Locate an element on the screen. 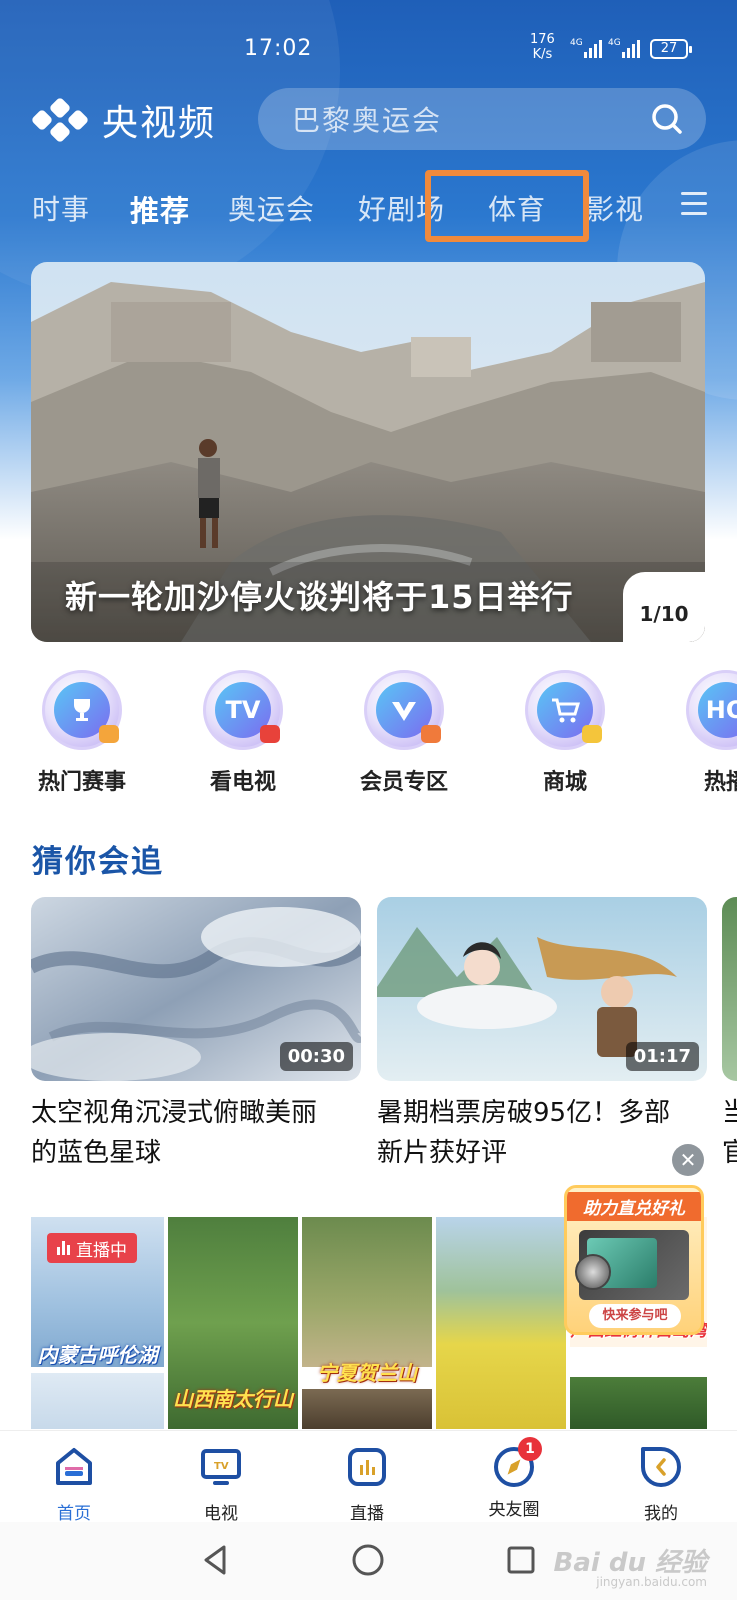 The width and height of the screenshot is (737, 1600). svg-text: TV is located at coordinates (221, 1466).